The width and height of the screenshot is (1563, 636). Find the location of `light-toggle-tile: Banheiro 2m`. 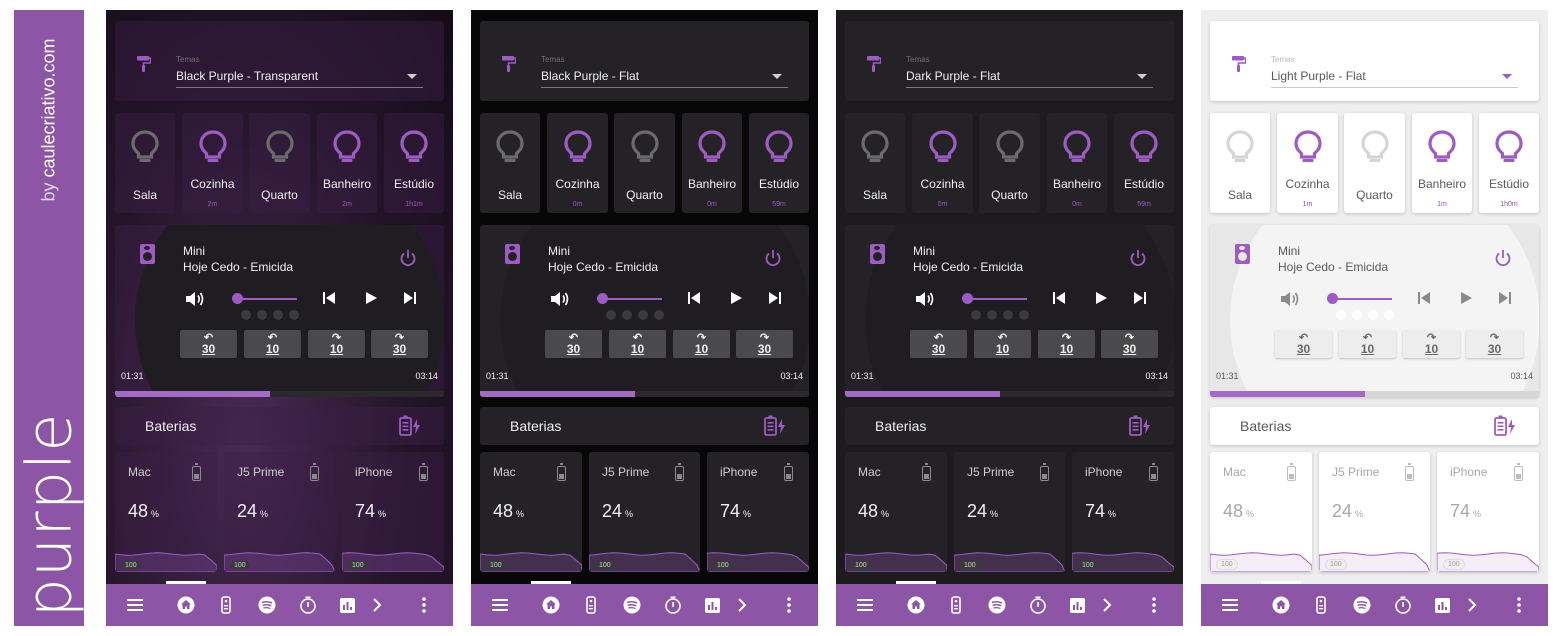

light-toggle-tile: Banheiro 2m is located at coordinates (347, 163).